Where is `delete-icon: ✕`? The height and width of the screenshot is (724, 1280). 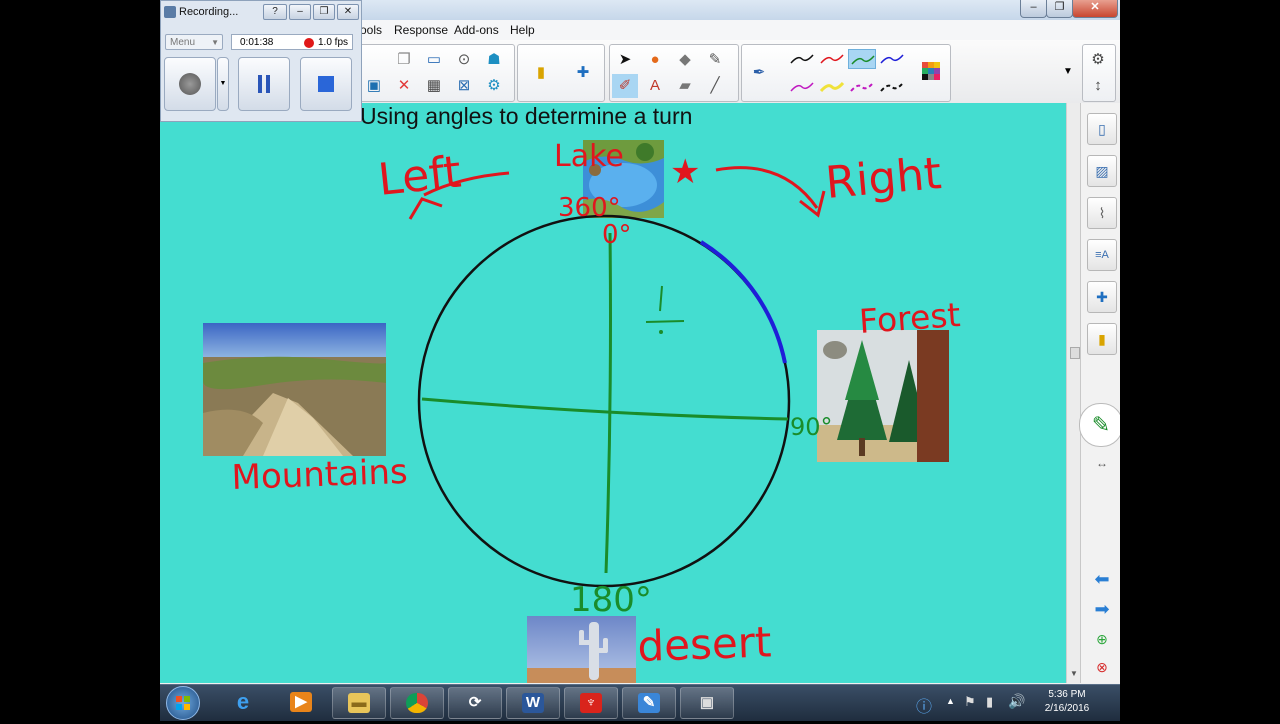 delete-icon: ✕ is located at coordinates (404, 86).